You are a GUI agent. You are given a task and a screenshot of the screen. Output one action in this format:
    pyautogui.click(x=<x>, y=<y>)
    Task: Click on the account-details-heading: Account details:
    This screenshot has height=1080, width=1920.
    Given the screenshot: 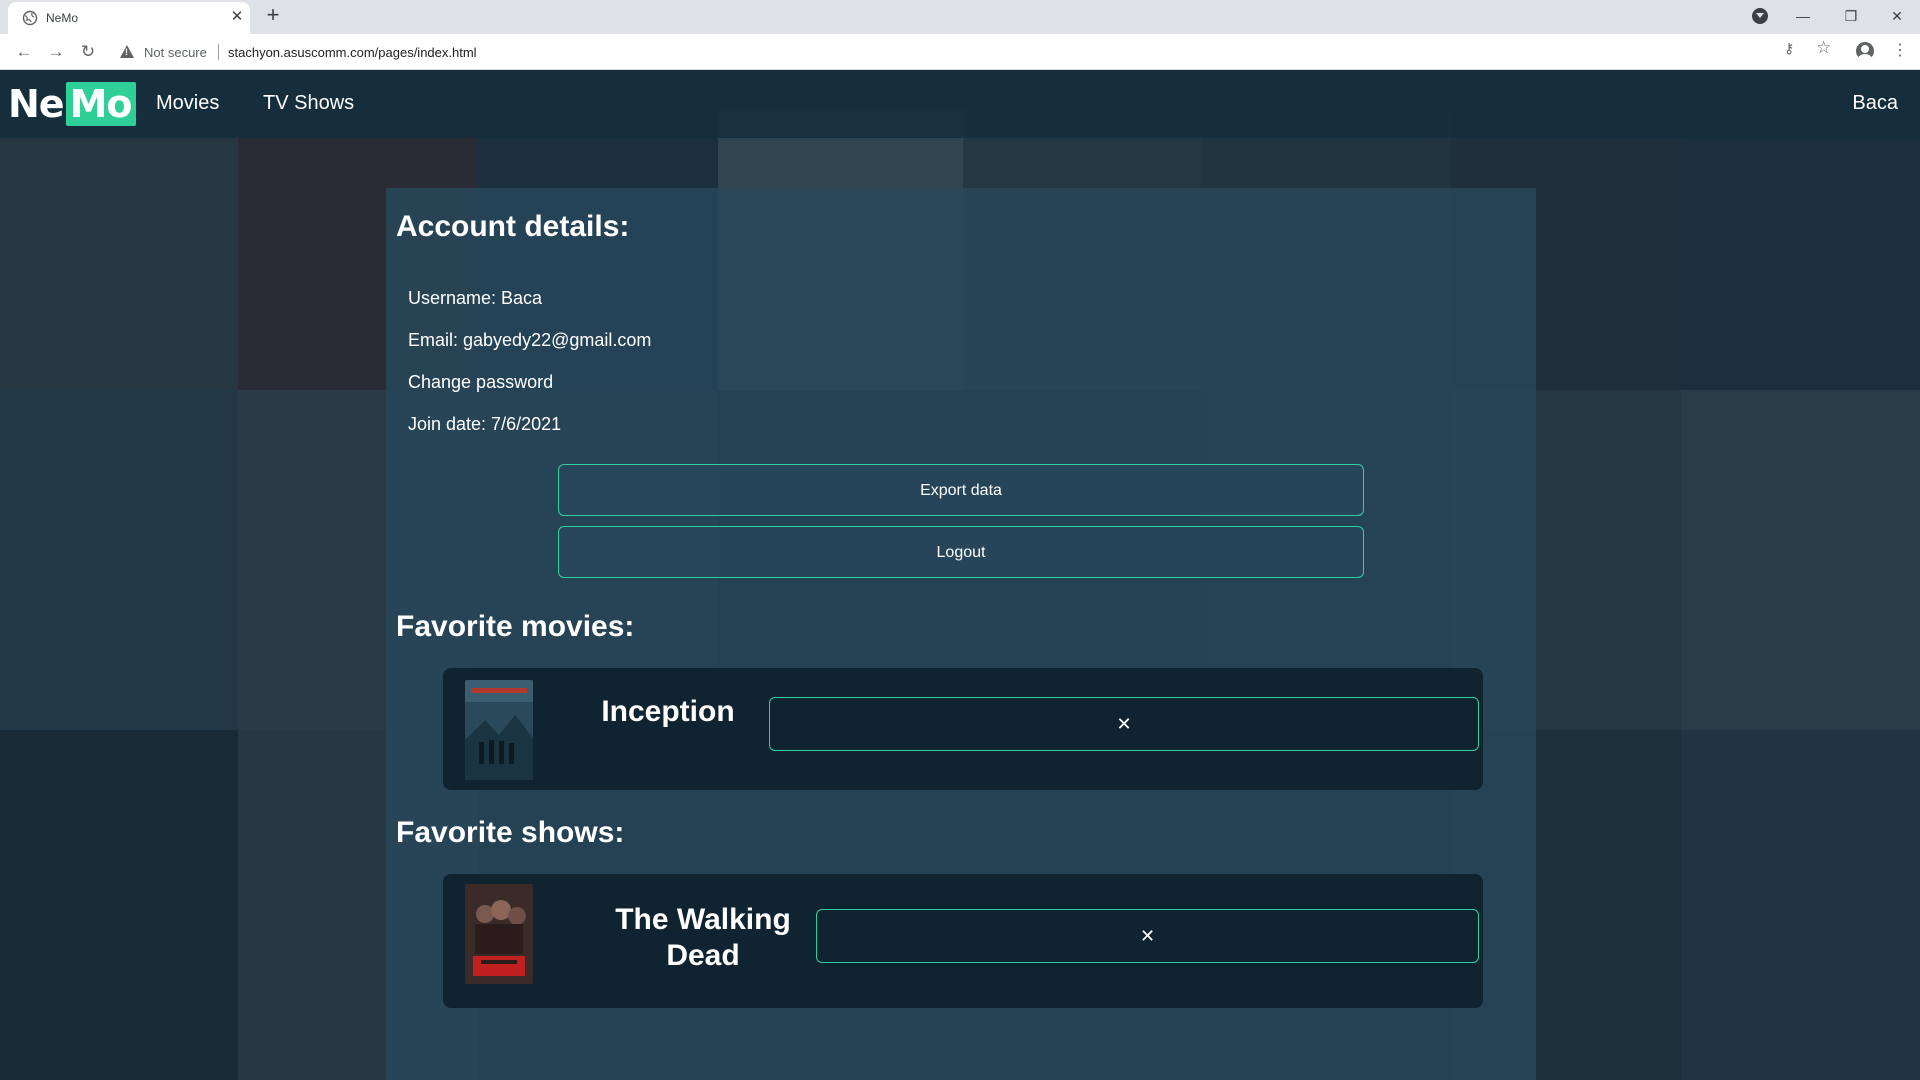 What is the action you would take?
    pyautogui.click(x=513, y=226)
    